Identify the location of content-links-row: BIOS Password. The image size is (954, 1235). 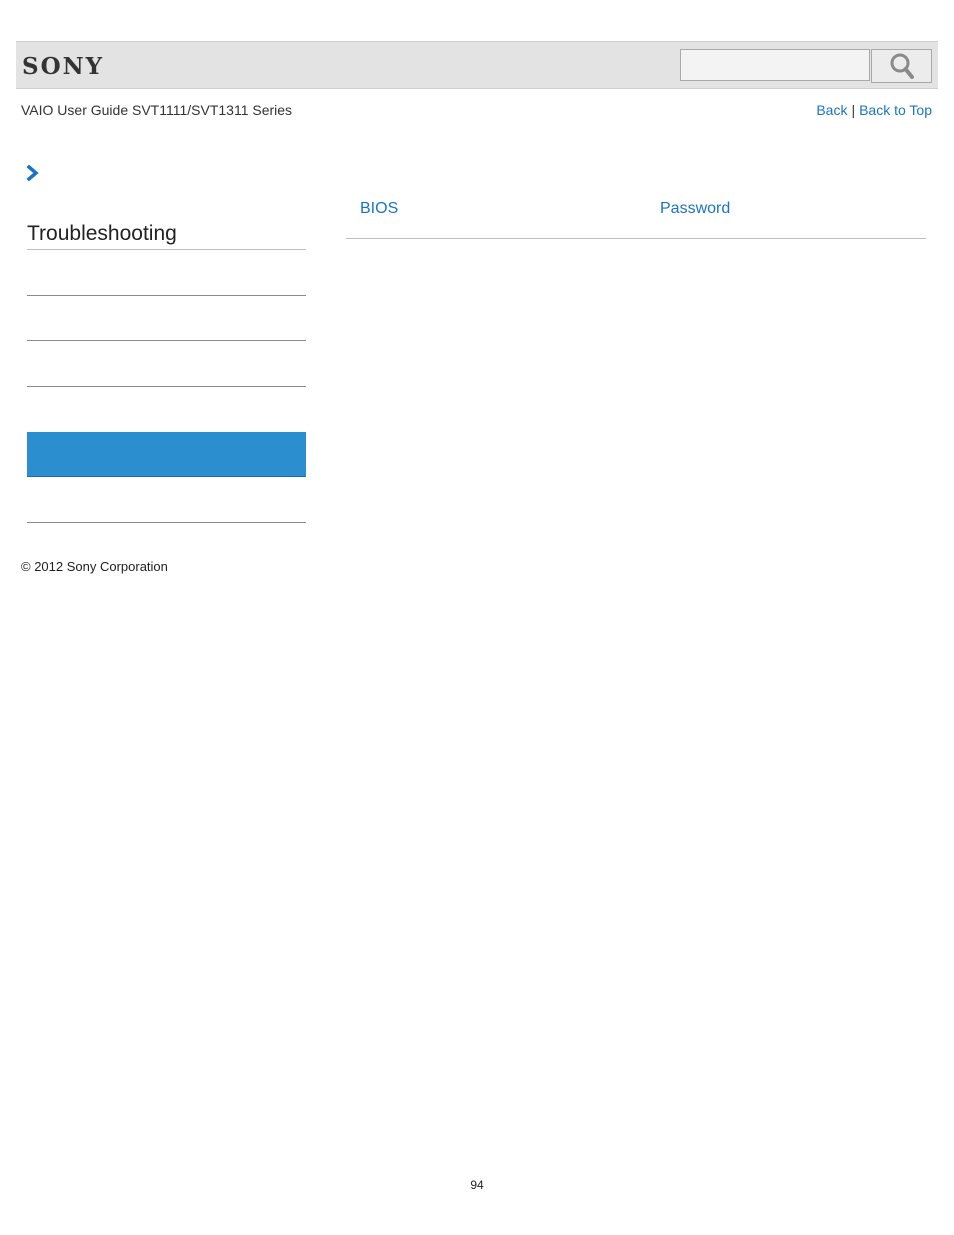
(636, 217).